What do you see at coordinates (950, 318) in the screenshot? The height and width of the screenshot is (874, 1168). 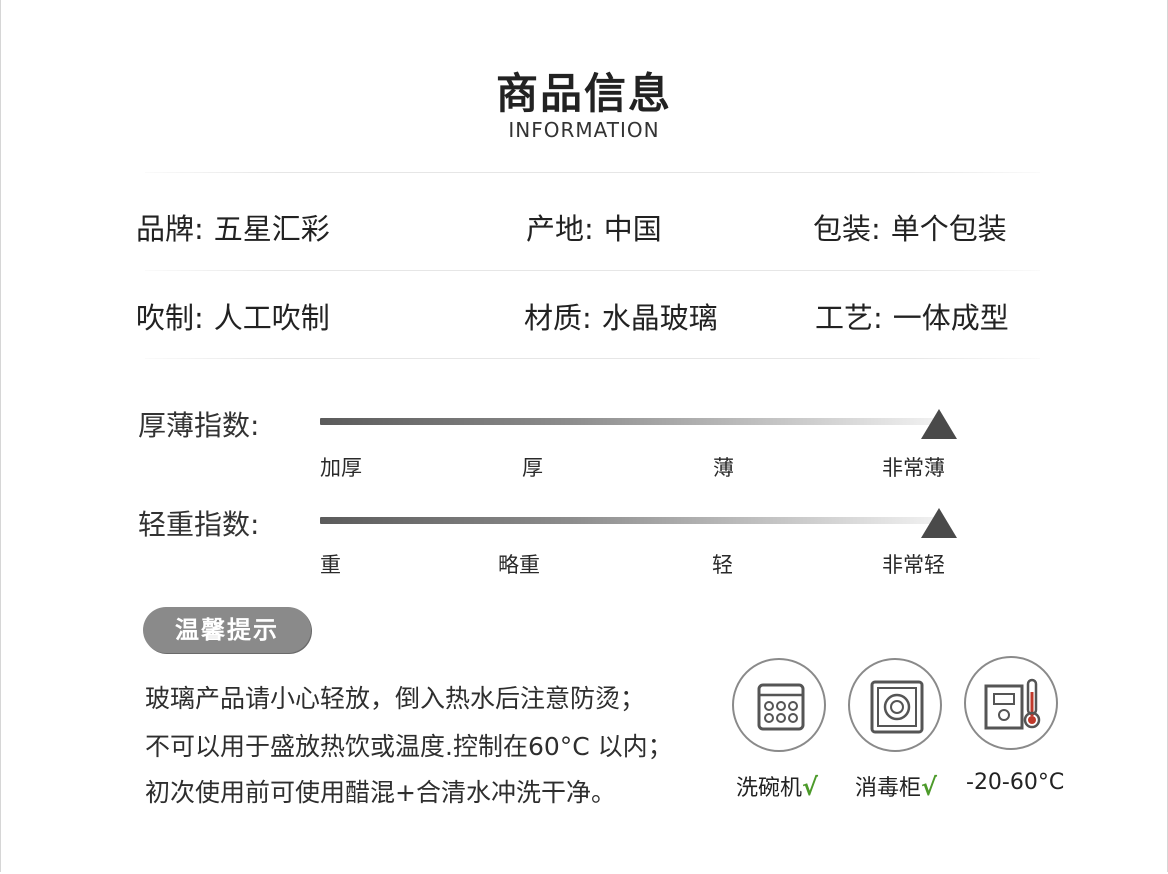 I see `spec-value: 一体成型` at bounding box center [950, 318].